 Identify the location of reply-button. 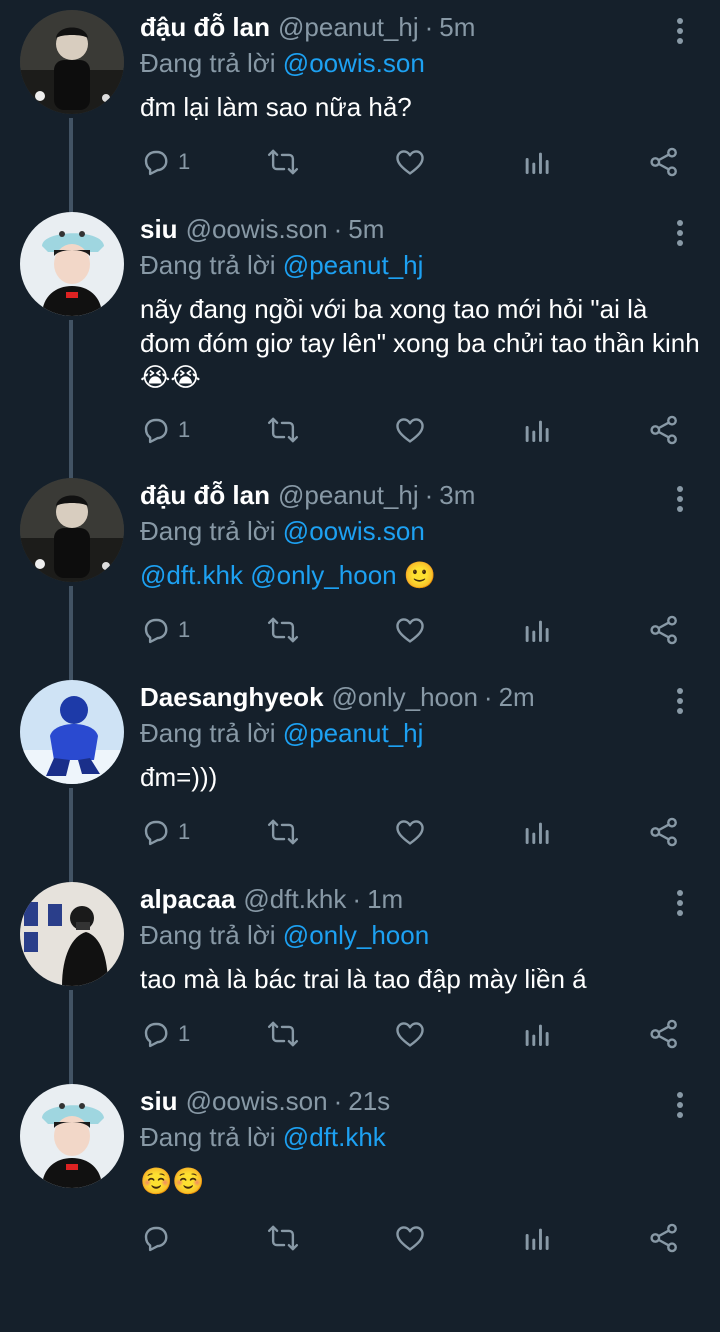
(165, 1238).